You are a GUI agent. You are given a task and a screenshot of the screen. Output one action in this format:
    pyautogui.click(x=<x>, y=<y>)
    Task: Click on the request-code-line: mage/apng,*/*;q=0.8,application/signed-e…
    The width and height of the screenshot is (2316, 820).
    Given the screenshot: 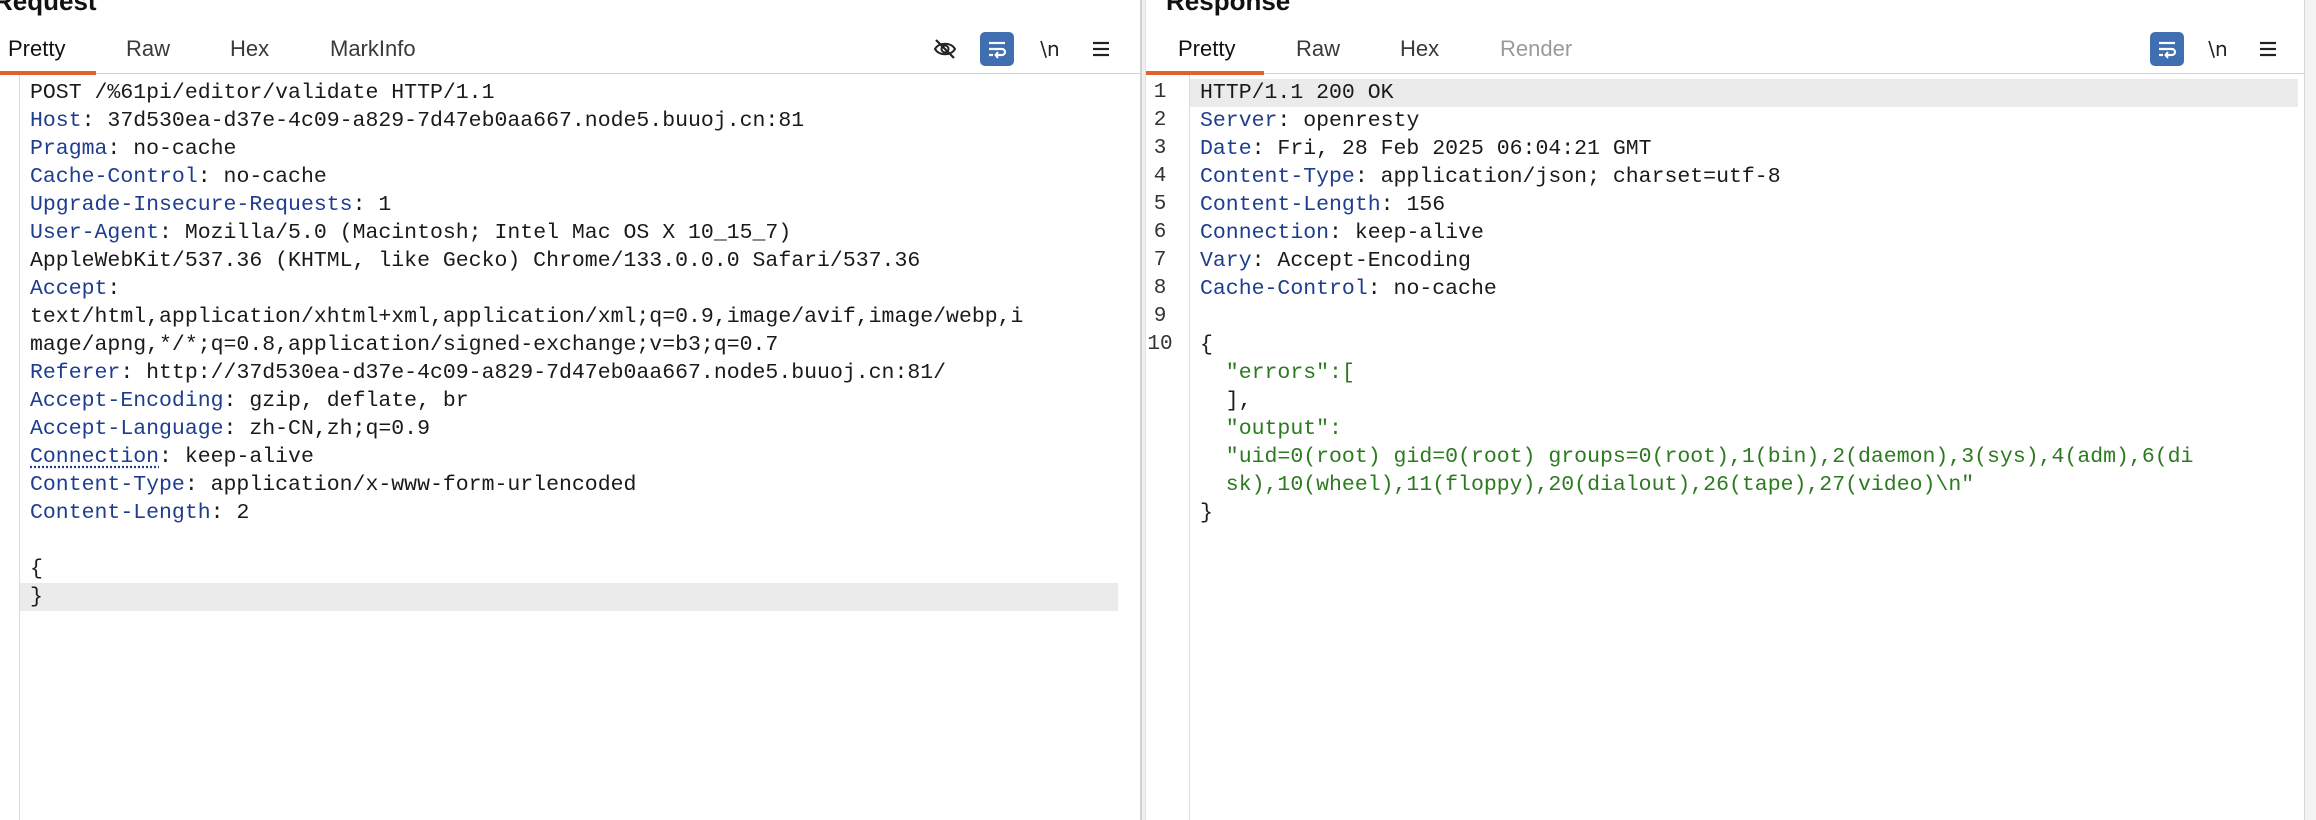 What is the action you would take?
    pyautogui.click(x=404, y=345)
    